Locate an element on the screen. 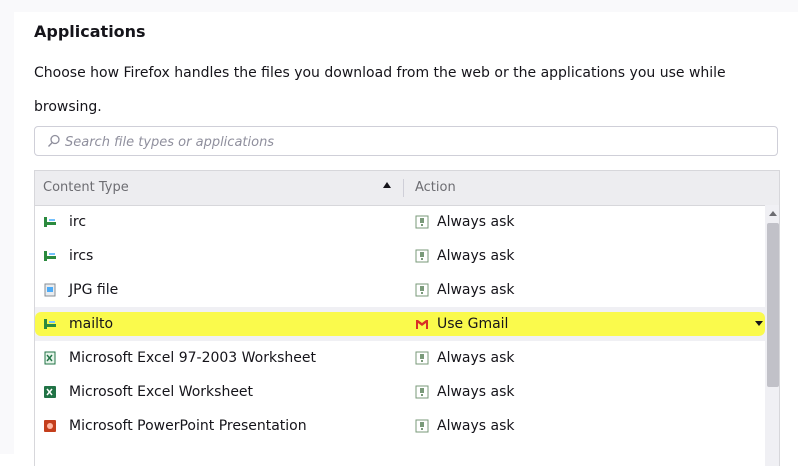 The width and height of the screenshot is (798, 466). column-header-content-type: Content Type is located at coordinates (86, 187).